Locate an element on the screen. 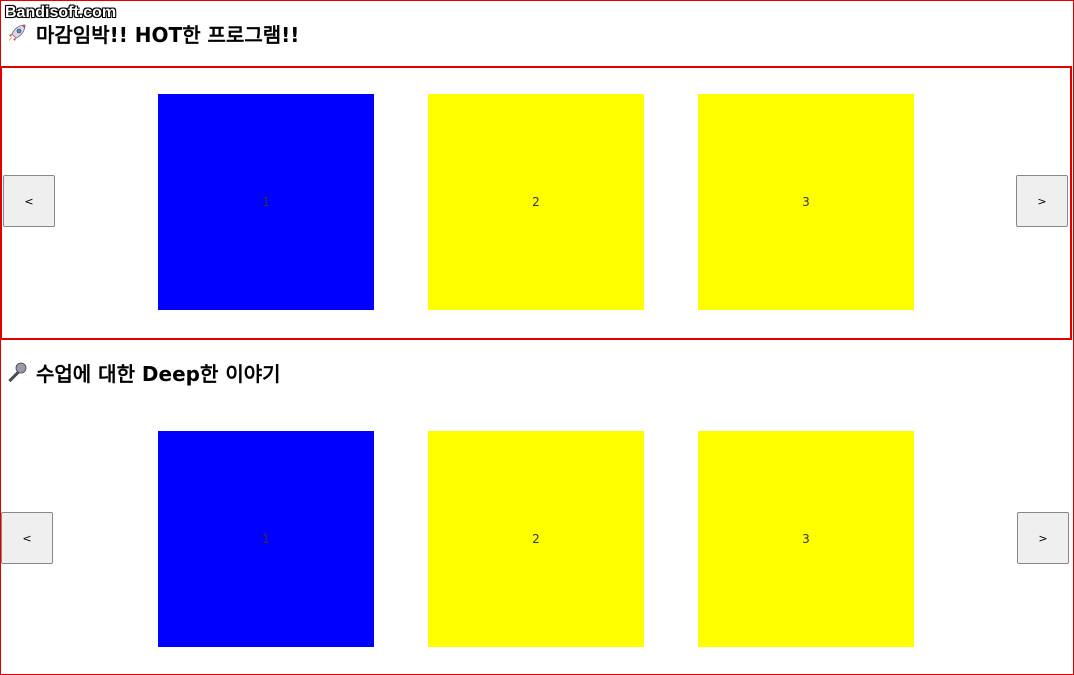  section-heading-hot-programs: 마감임박!! HOT한 프로그램!! is located at coordinates (152, 33).